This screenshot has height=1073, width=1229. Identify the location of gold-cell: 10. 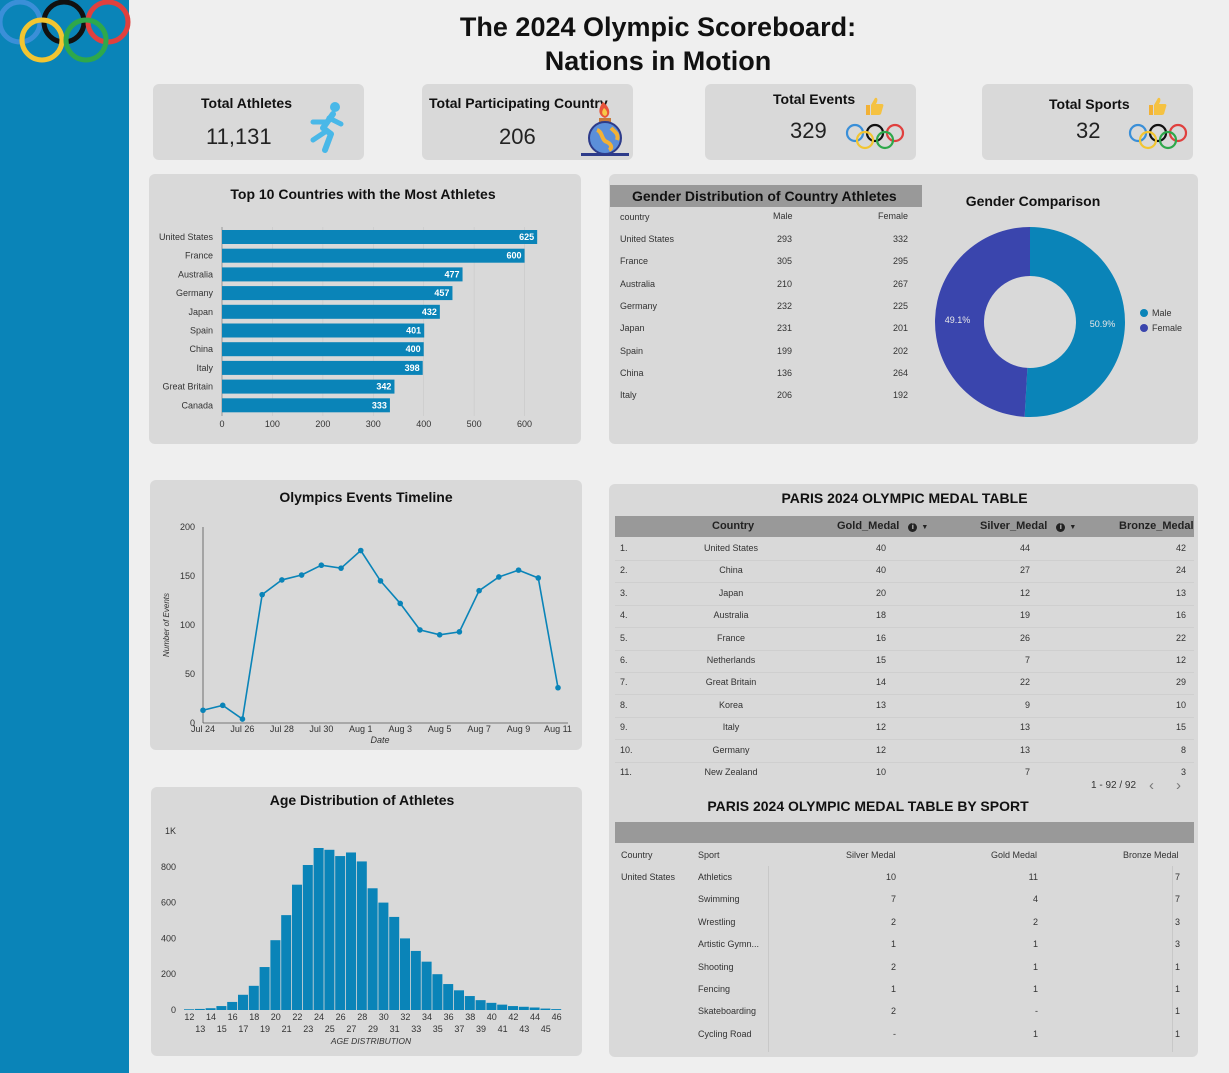
(880, 772).